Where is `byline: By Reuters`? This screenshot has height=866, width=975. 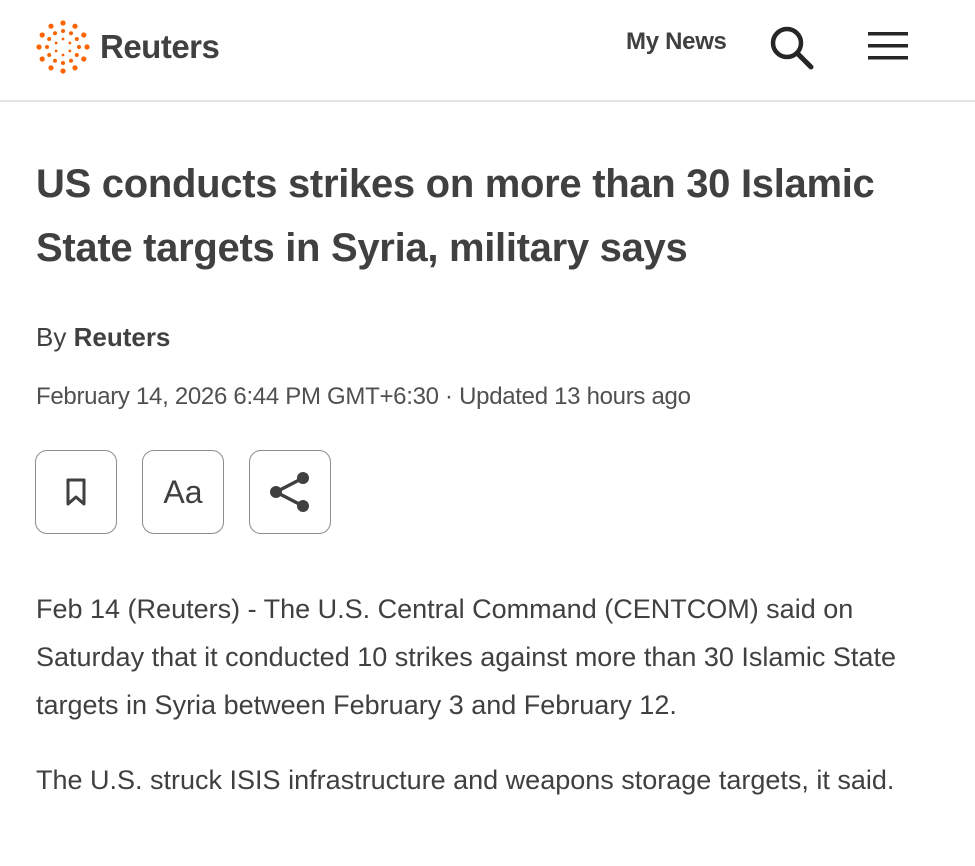 byline: By Reuters is located at coordinates (103, 337).